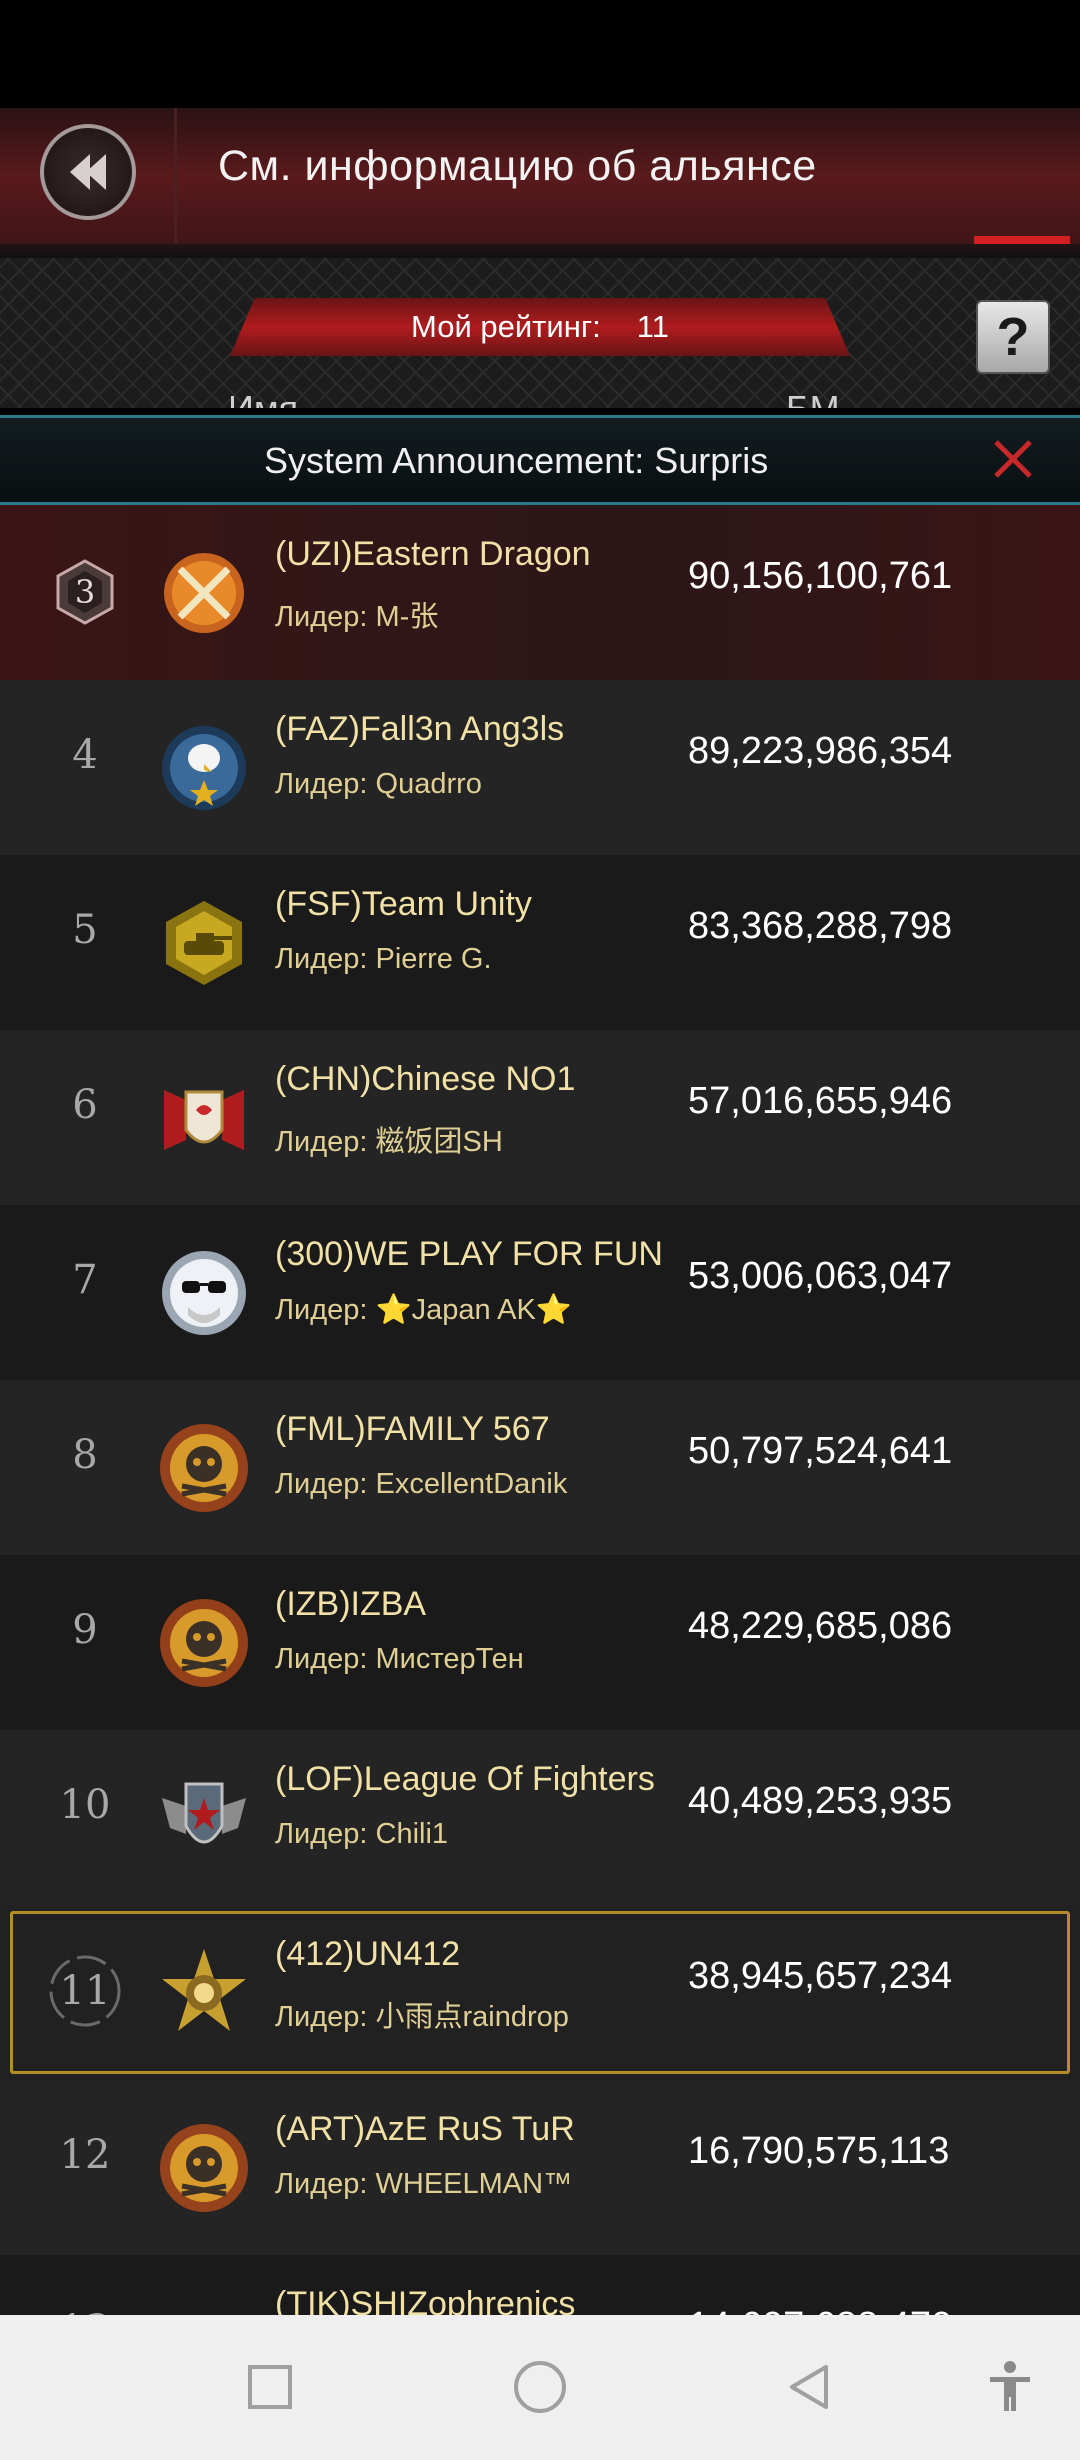  I want to click on rank-number: 6, so click(85, 1105).